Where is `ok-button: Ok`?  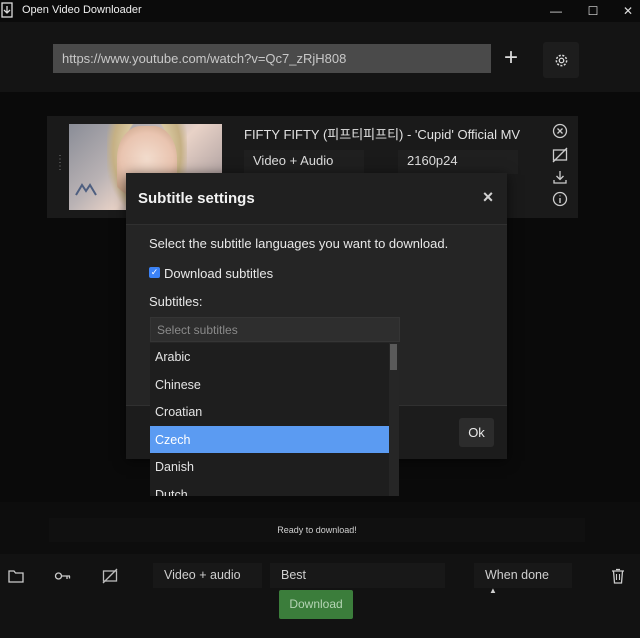 ok-button: Ok is located at coordinates (476, 432).